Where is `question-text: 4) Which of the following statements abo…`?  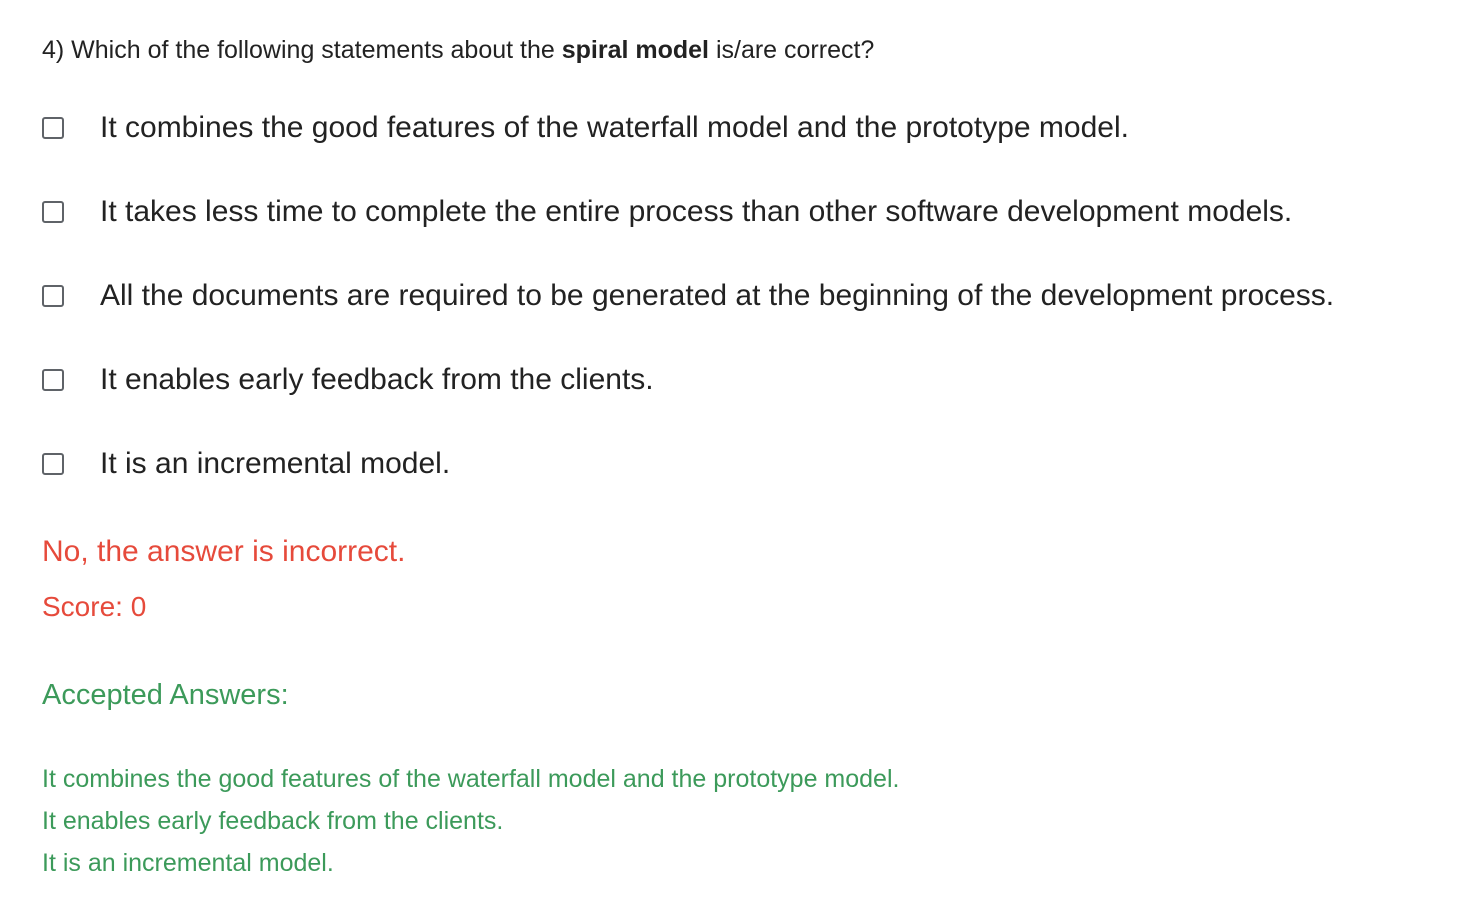
question-text: 4) Which of the following statements abo… is located at coordinates (458, 50).